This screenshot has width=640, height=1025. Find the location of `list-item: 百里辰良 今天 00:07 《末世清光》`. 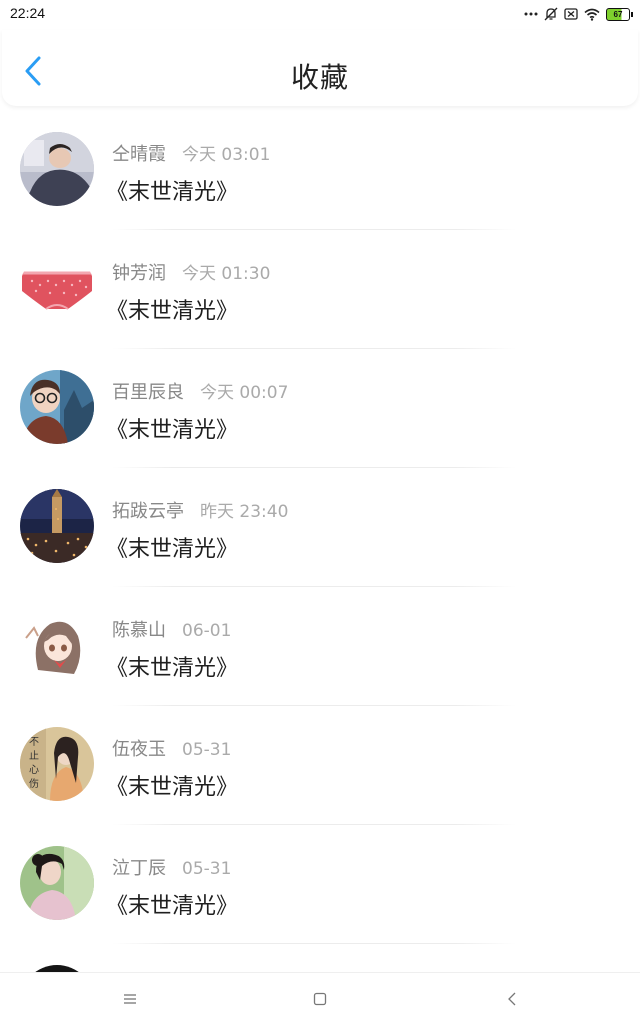

list-item: 百里辰良 今天 00:07 《末世清光》 is located at coordinates (320, 409).